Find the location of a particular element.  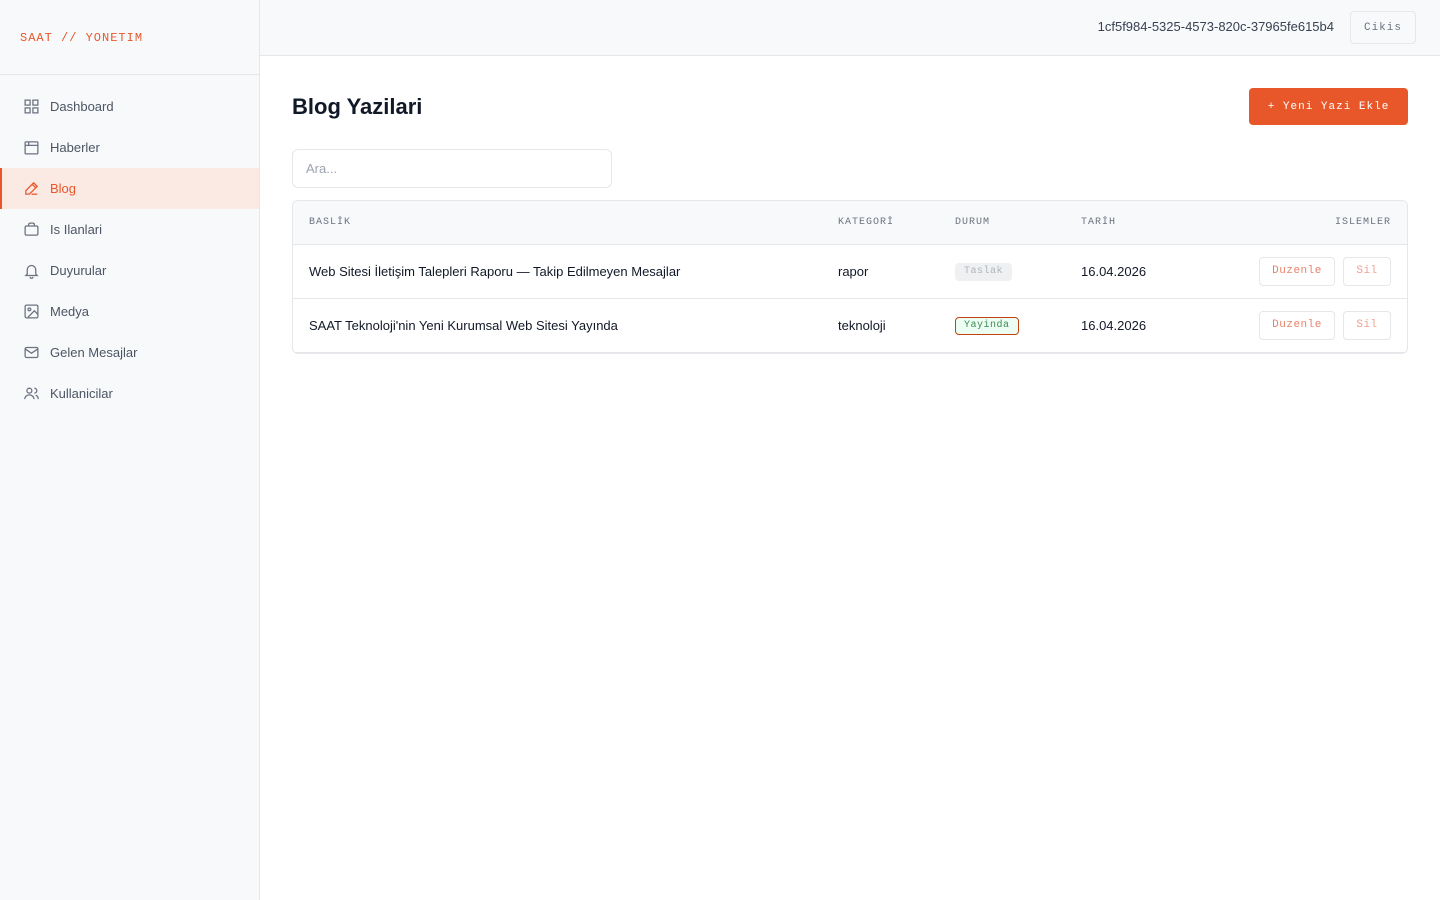

status-cell: Yayinda is located at coordinates (1018, 325).